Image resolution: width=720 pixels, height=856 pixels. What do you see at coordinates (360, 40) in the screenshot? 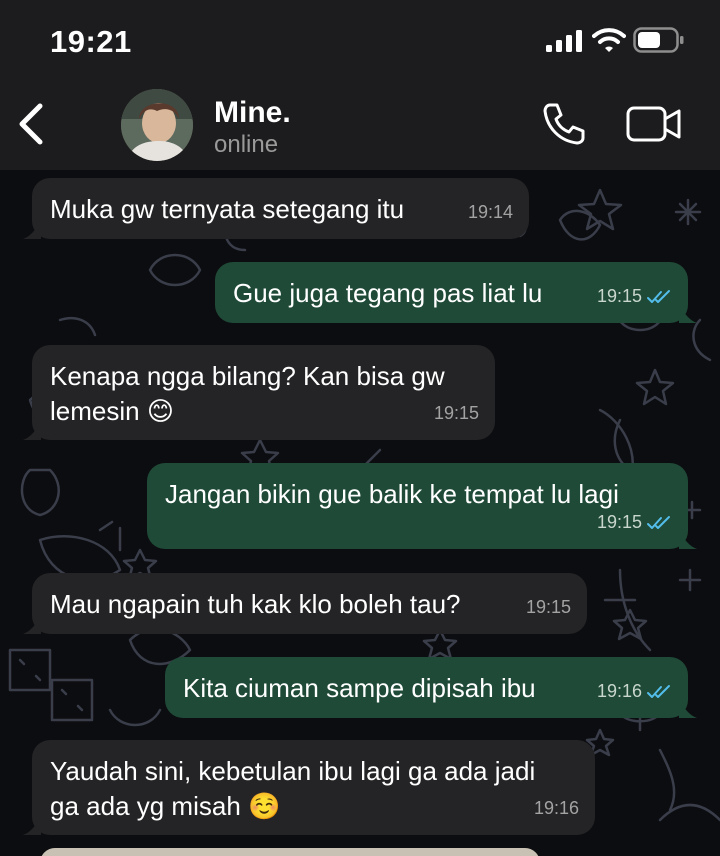
I see `status-bar: 19:21` at bounding box center [360, 40].